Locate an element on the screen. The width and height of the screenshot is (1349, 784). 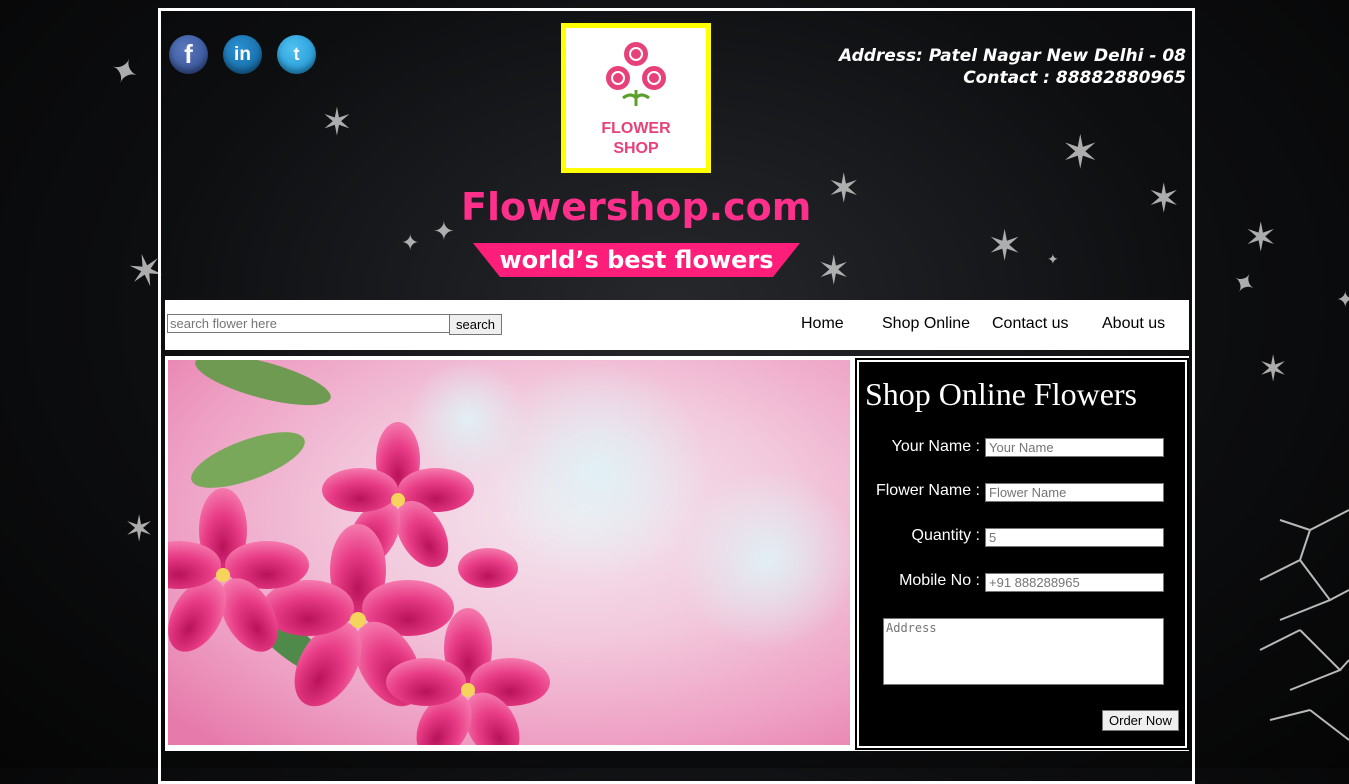
form-title: Shop Online Flowers is located at coordinates (1001, 394).